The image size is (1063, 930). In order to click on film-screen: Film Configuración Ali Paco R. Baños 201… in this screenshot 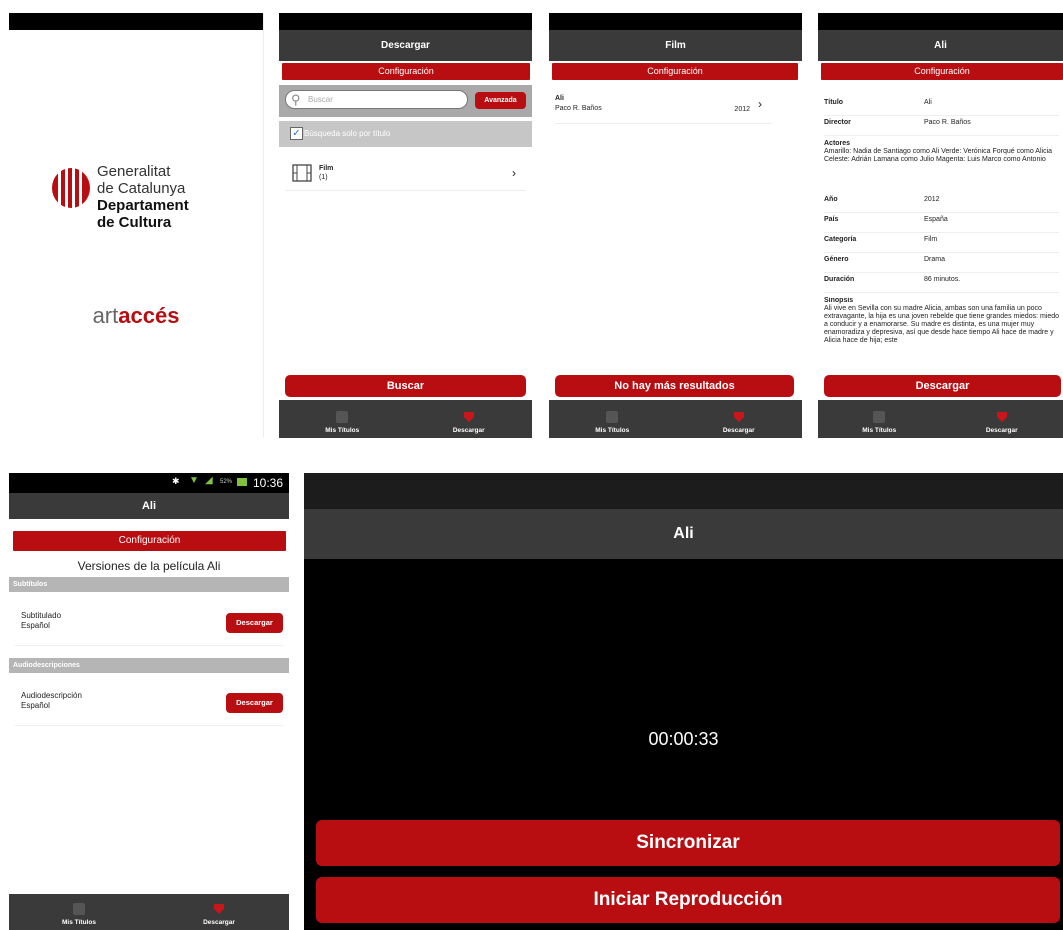, I will do `click(675, 225)`.